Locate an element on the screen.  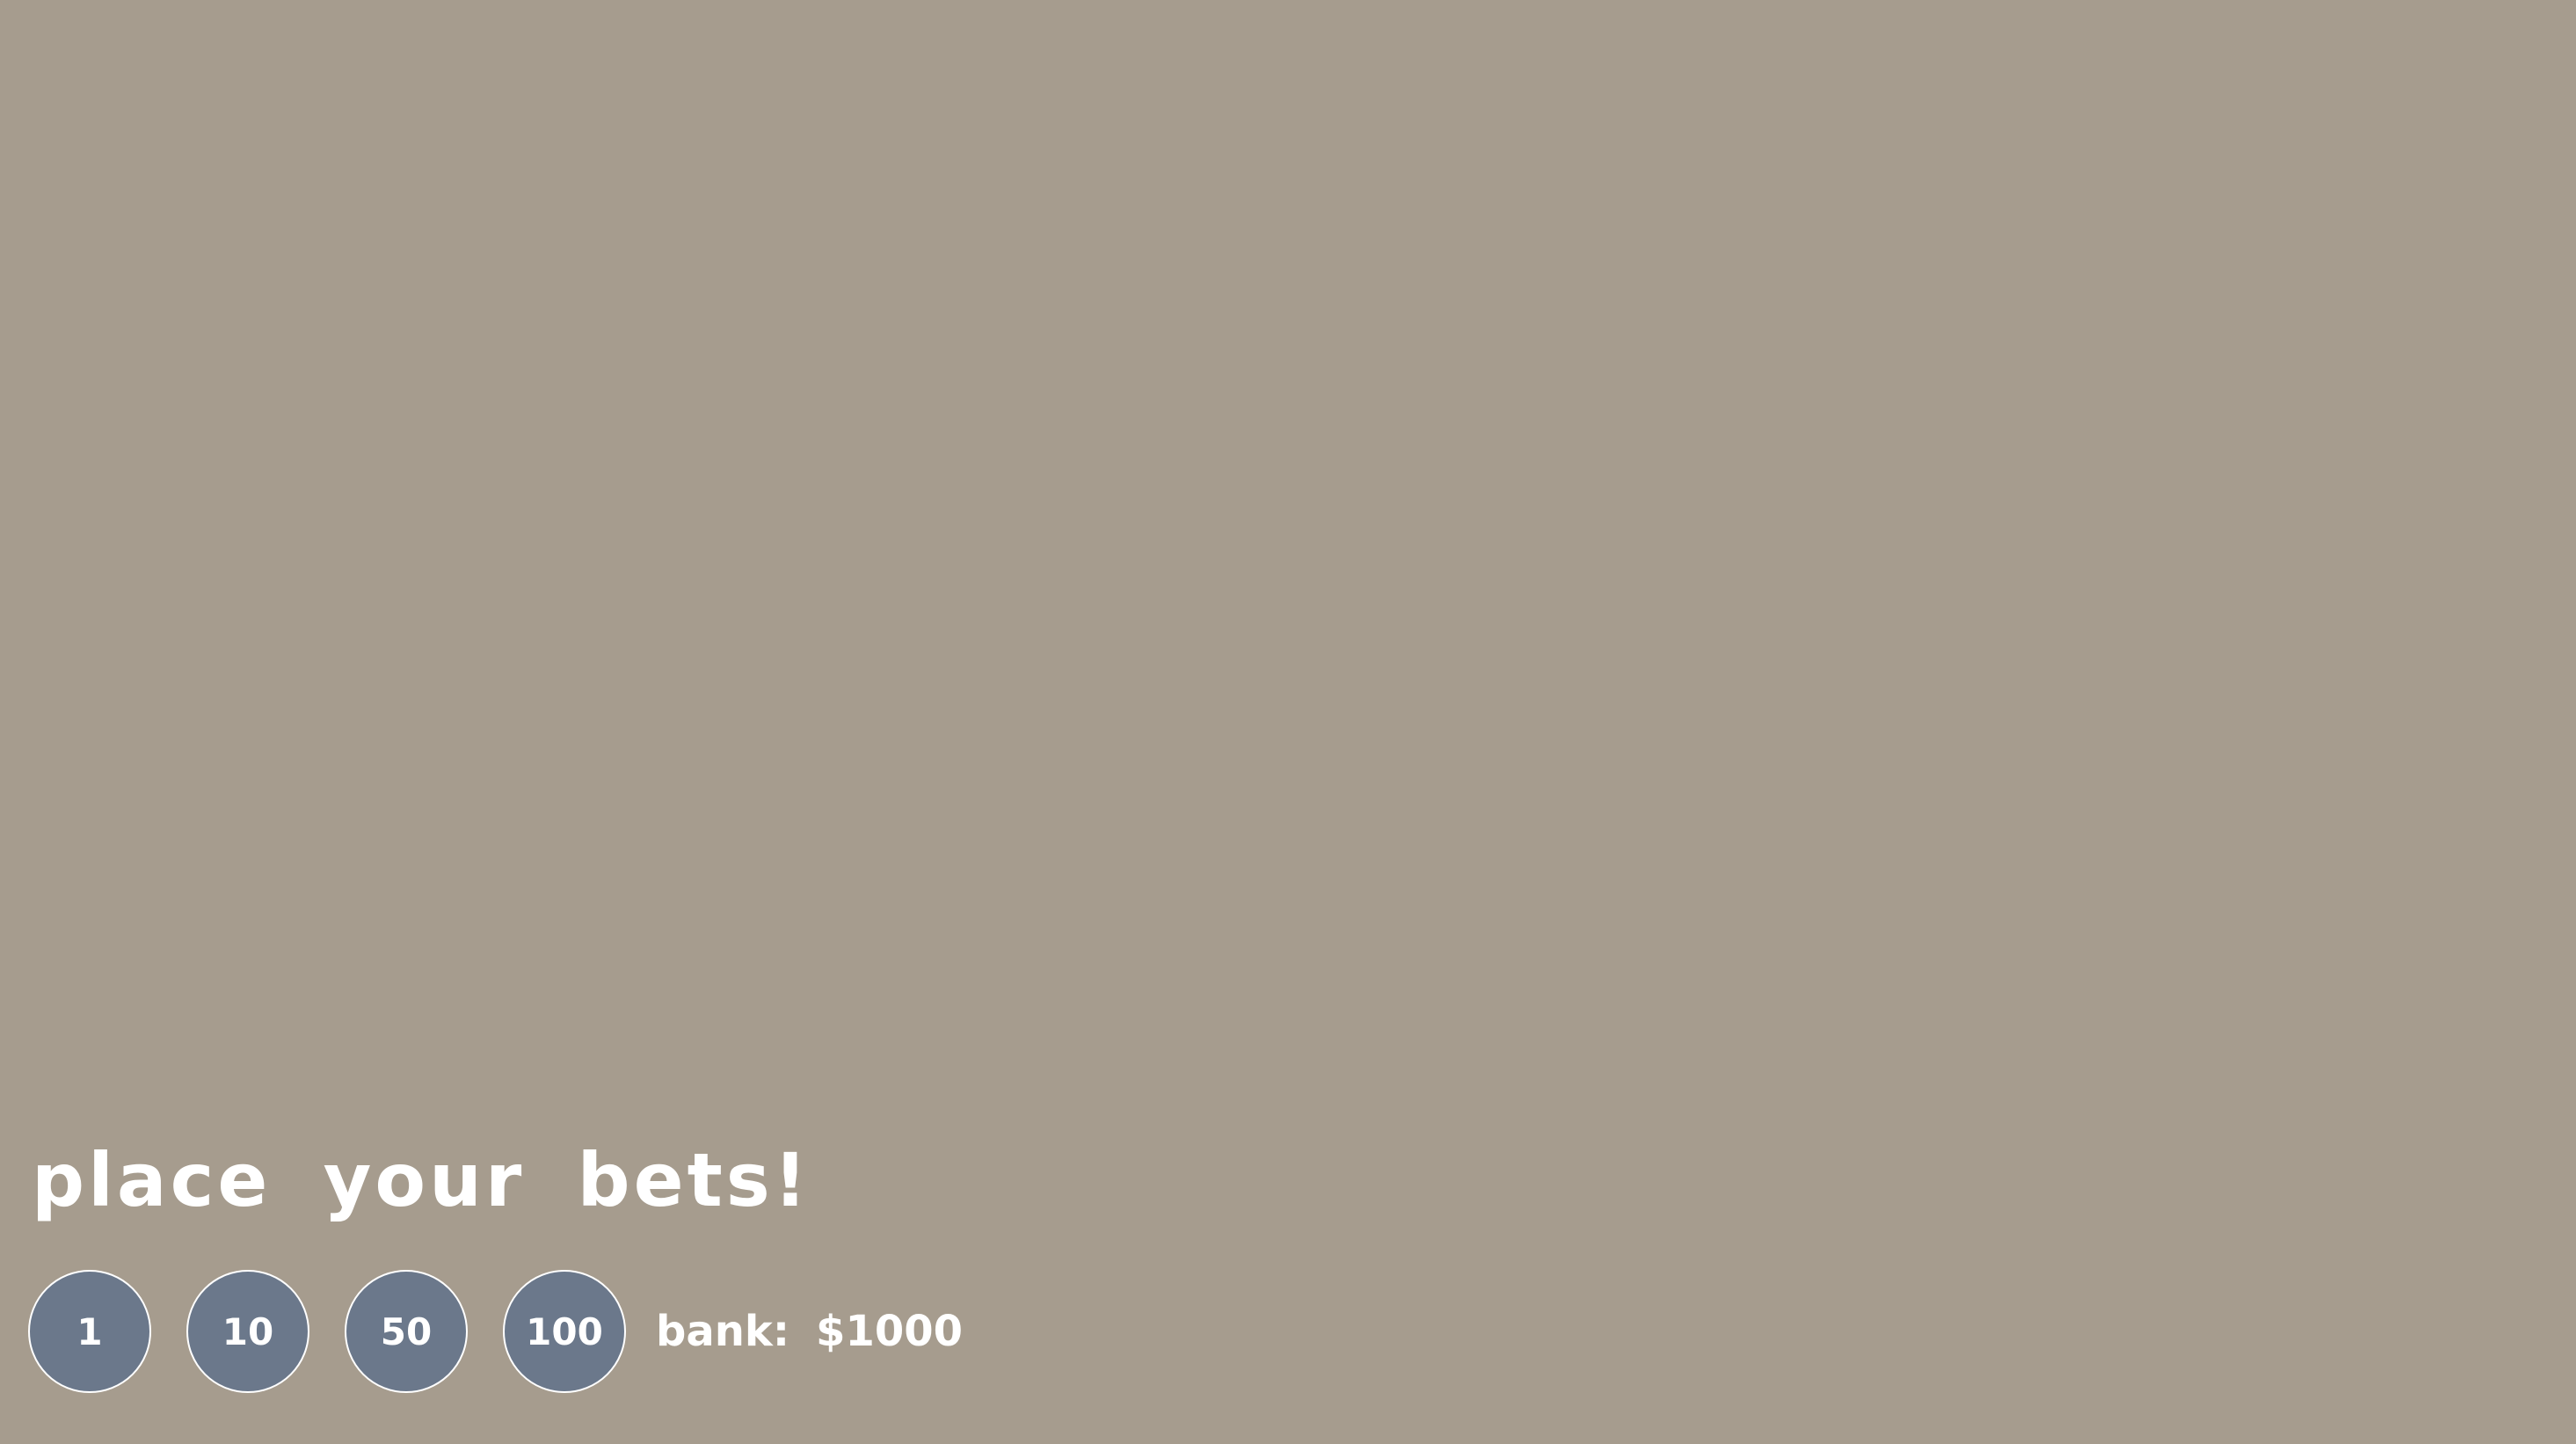
chip-50-button: 50 is located at coordinates (406, 1331).